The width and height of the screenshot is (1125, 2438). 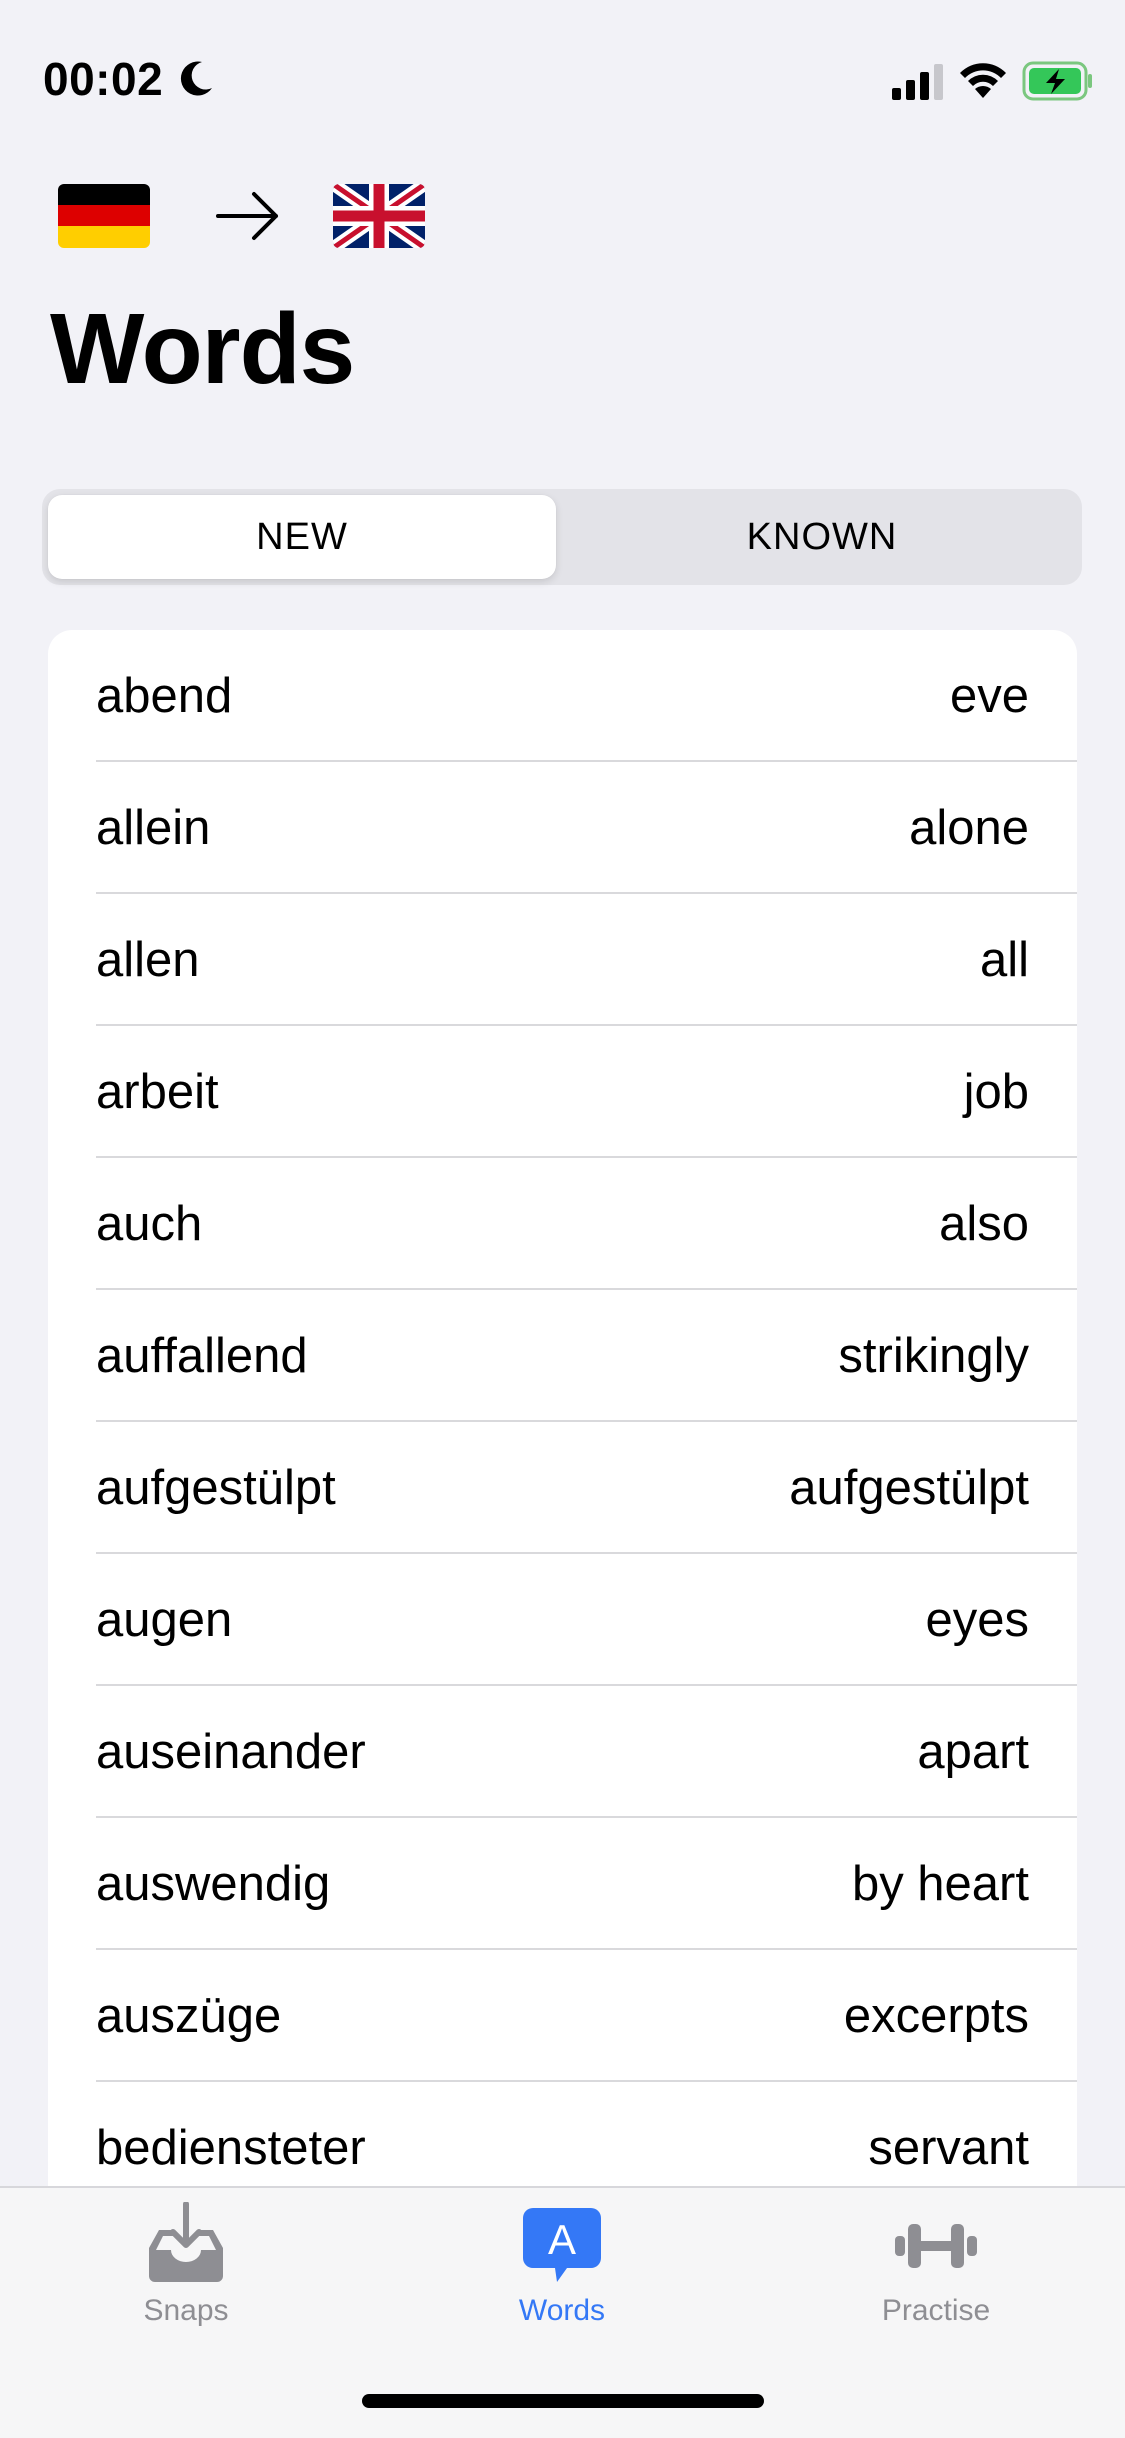 What do you see at coordinates (216, 1488) in the screenshot?
I see `word-term: aufgestülpt` at bounding box center [216, 1488].